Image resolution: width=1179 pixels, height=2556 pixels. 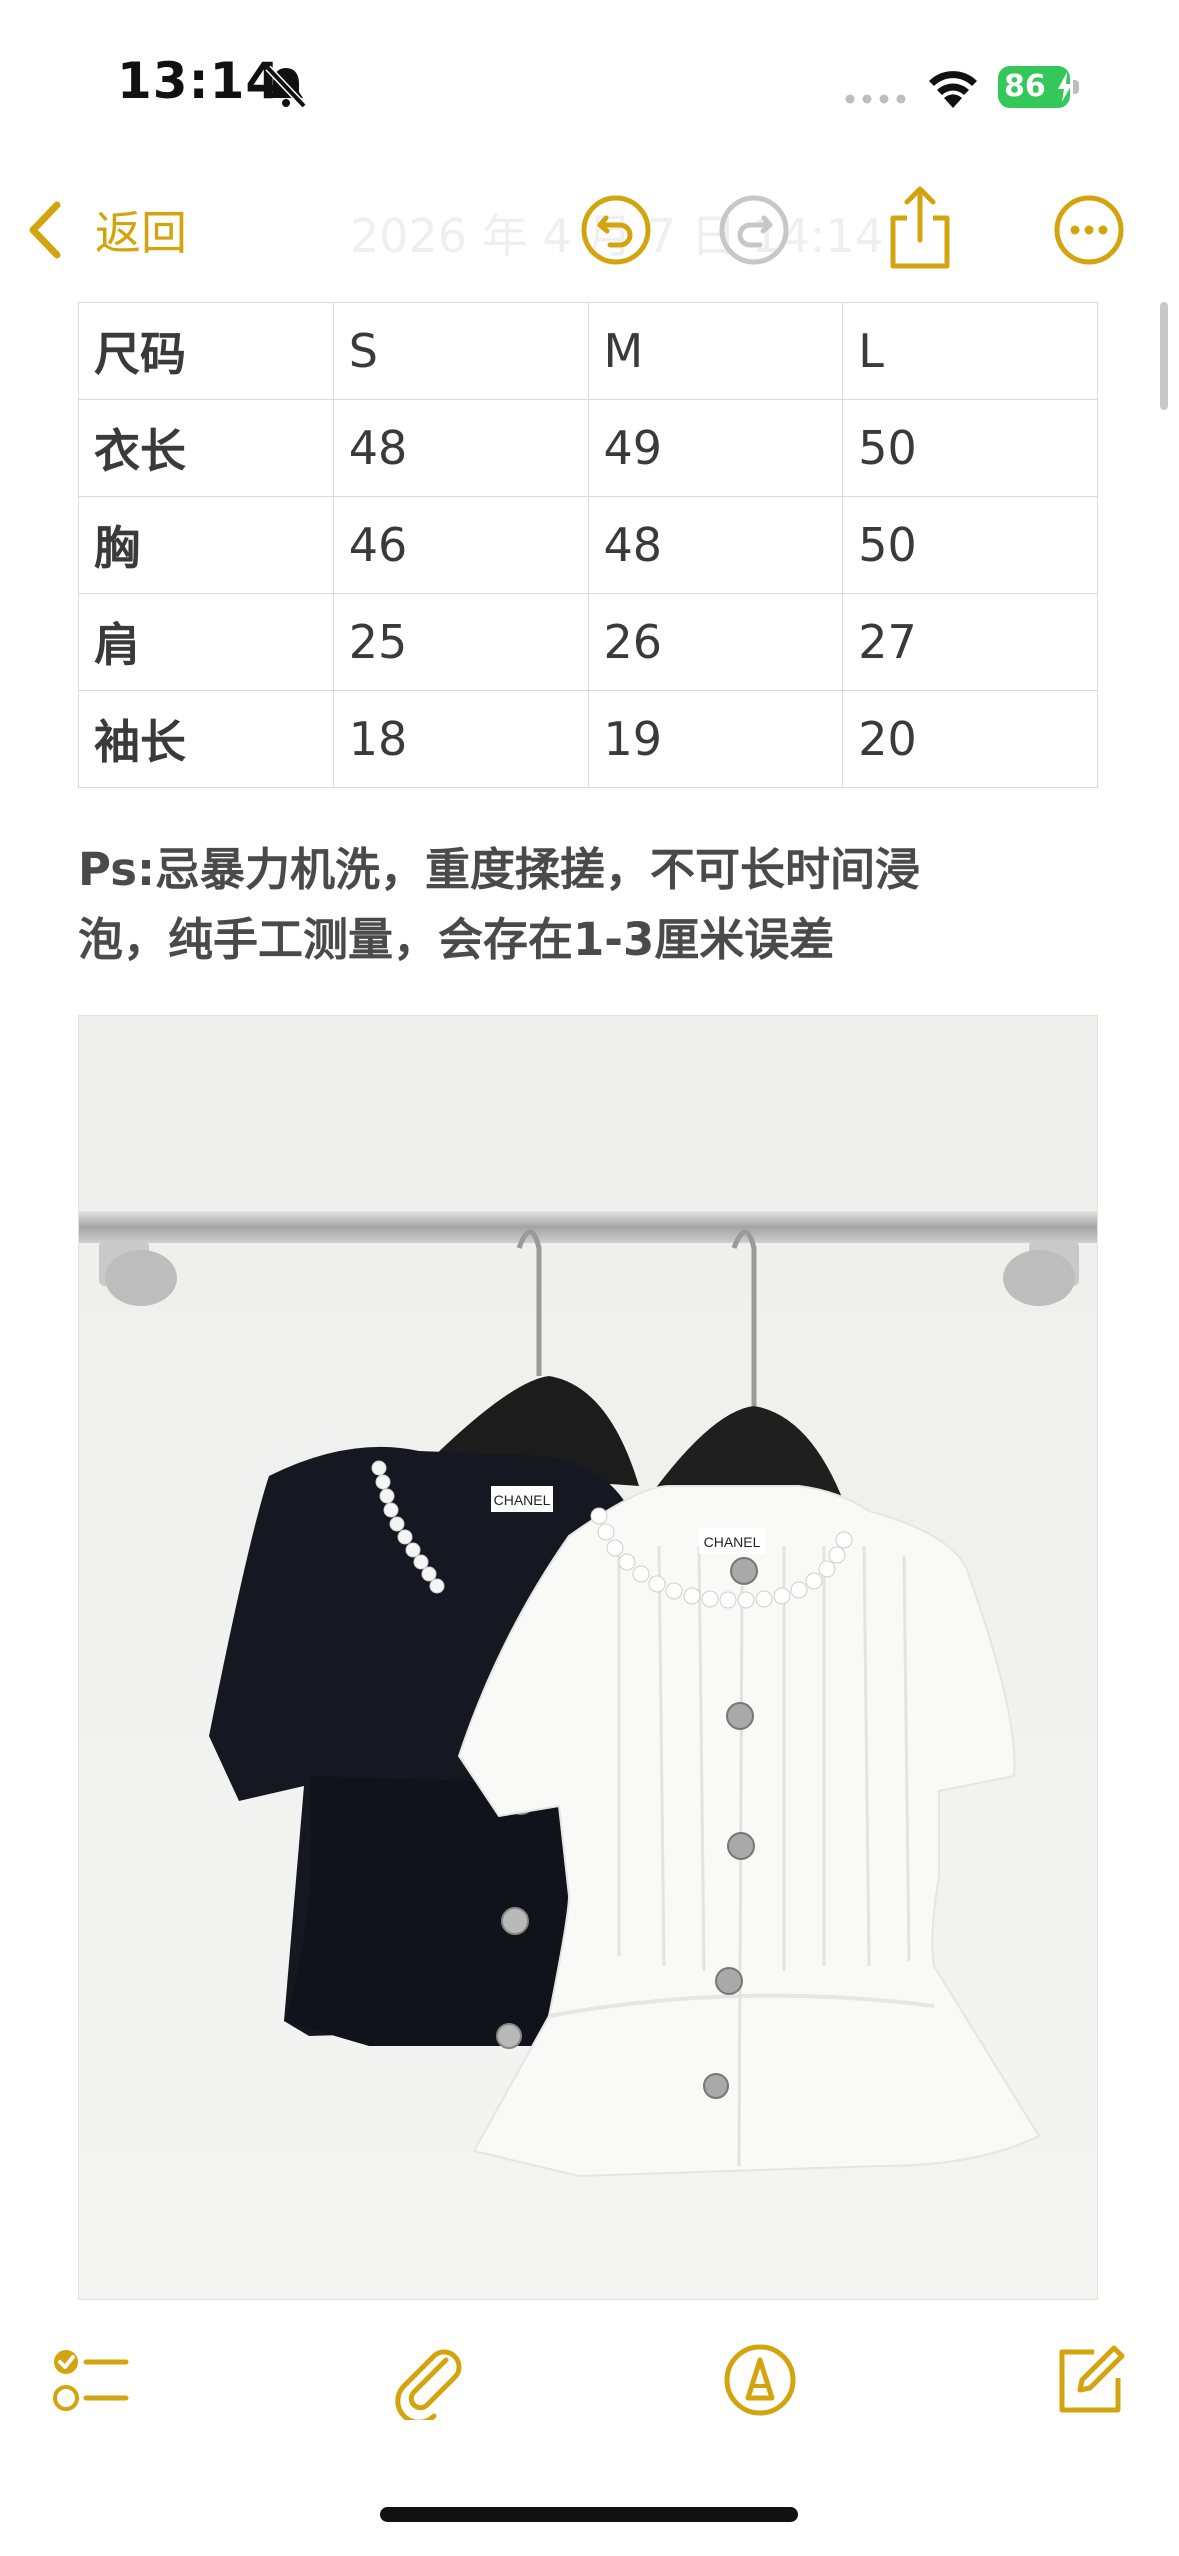 I want to click on scroll-indicator, so click(x=1164, y=356).